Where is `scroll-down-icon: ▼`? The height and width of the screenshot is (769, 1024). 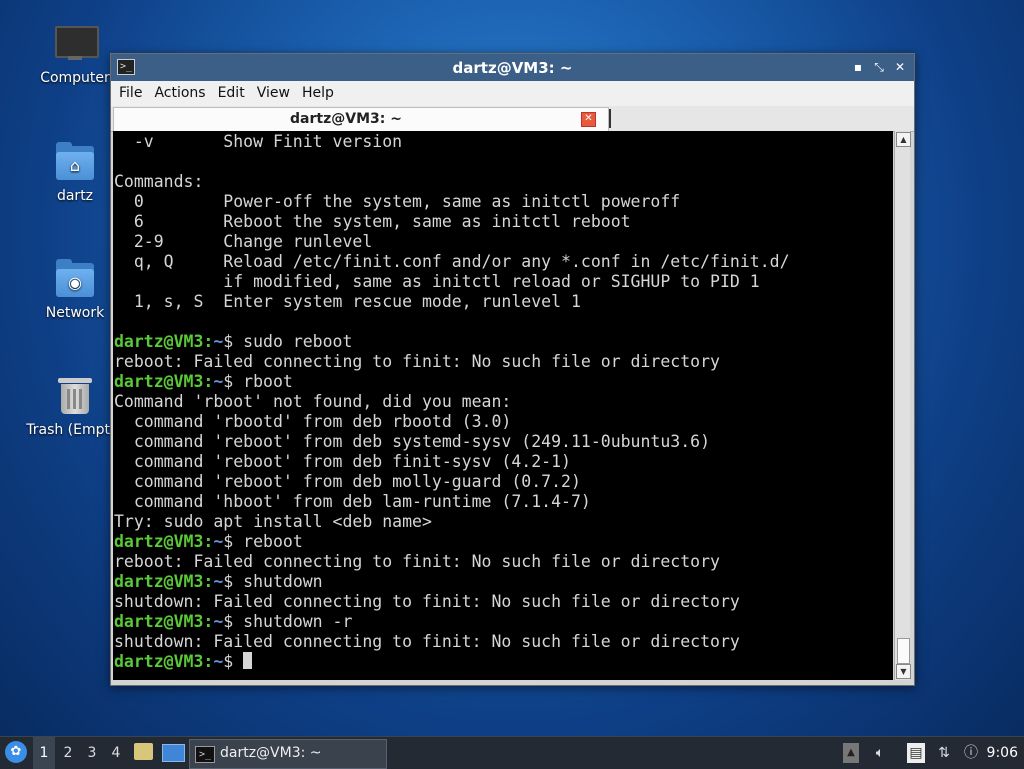
scroll-down-icon: ▼ is located at coordinates (903, 671).